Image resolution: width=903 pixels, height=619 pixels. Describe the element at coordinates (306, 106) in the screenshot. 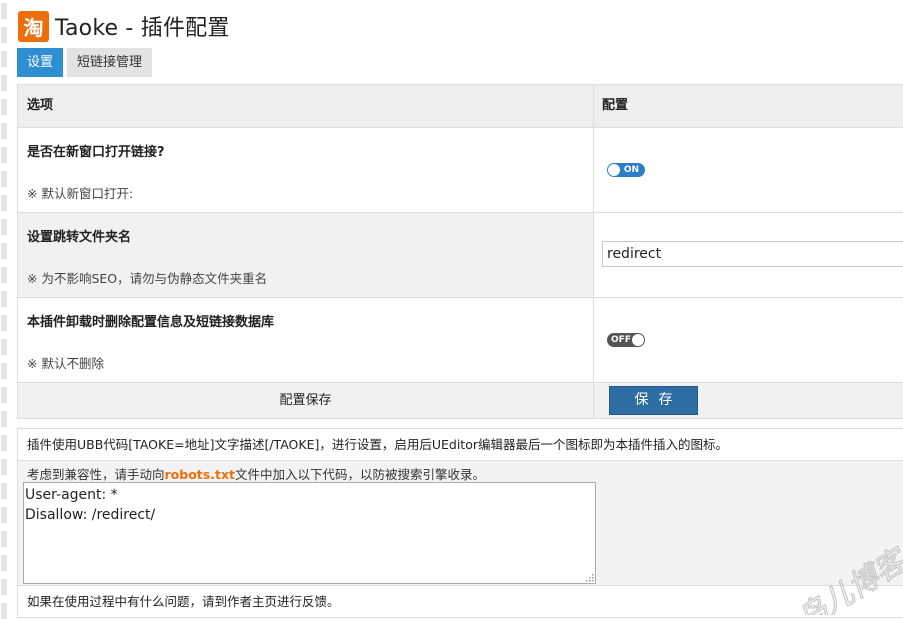

I see `column-header-option: 选项` at that location.